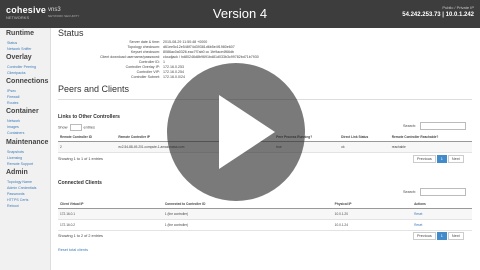  What do you see at coordinates (20, 33) in the screenshot?
I see `sidebar-heading-runtime: Runtime` at bounding box center [20, 33].